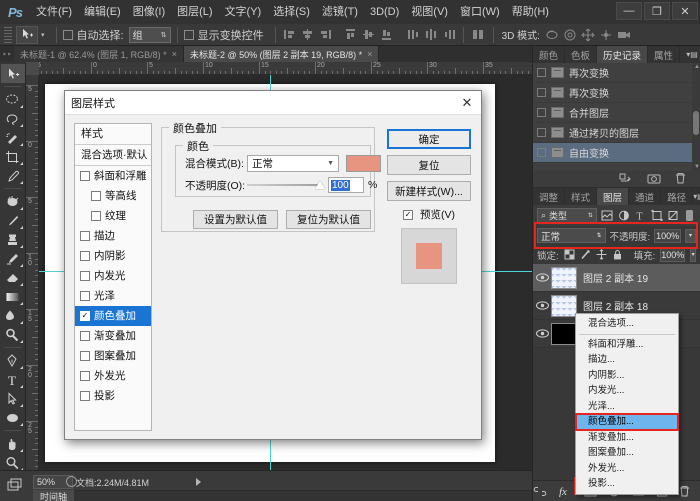 The width and height of the screenshot is (700, 501). Describe the element at coordinates (13, 296) in the screenshot. I see `gradient-tool` at that location.